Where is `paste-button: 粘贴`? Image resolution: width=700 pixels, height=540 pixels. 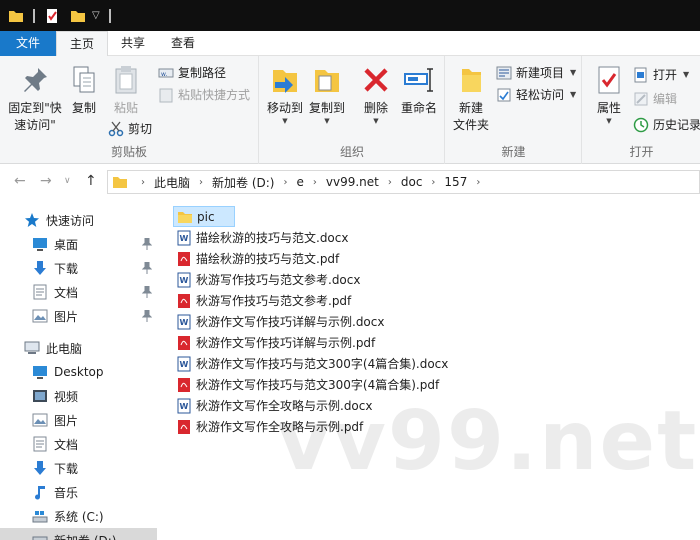 paste-button: 粘贴 is located at coordinates (126, 90).